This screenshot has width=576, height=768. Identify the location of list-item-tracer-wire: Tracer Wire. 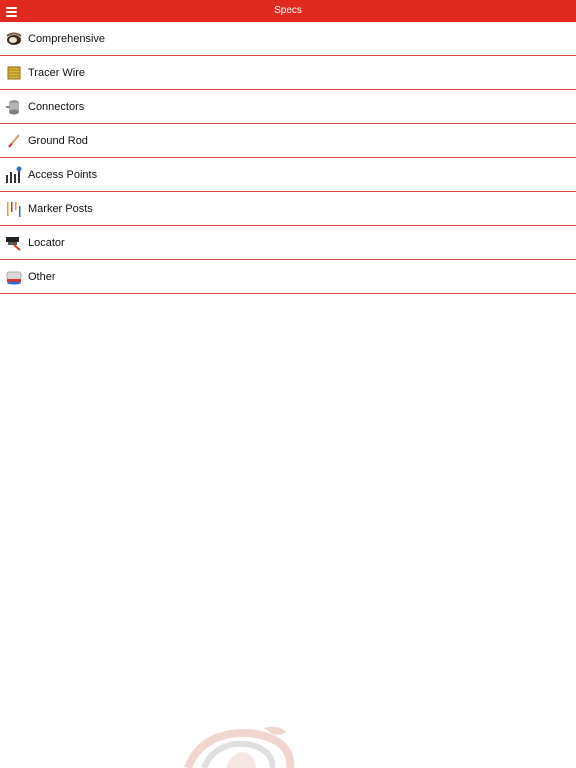
(288, 73).